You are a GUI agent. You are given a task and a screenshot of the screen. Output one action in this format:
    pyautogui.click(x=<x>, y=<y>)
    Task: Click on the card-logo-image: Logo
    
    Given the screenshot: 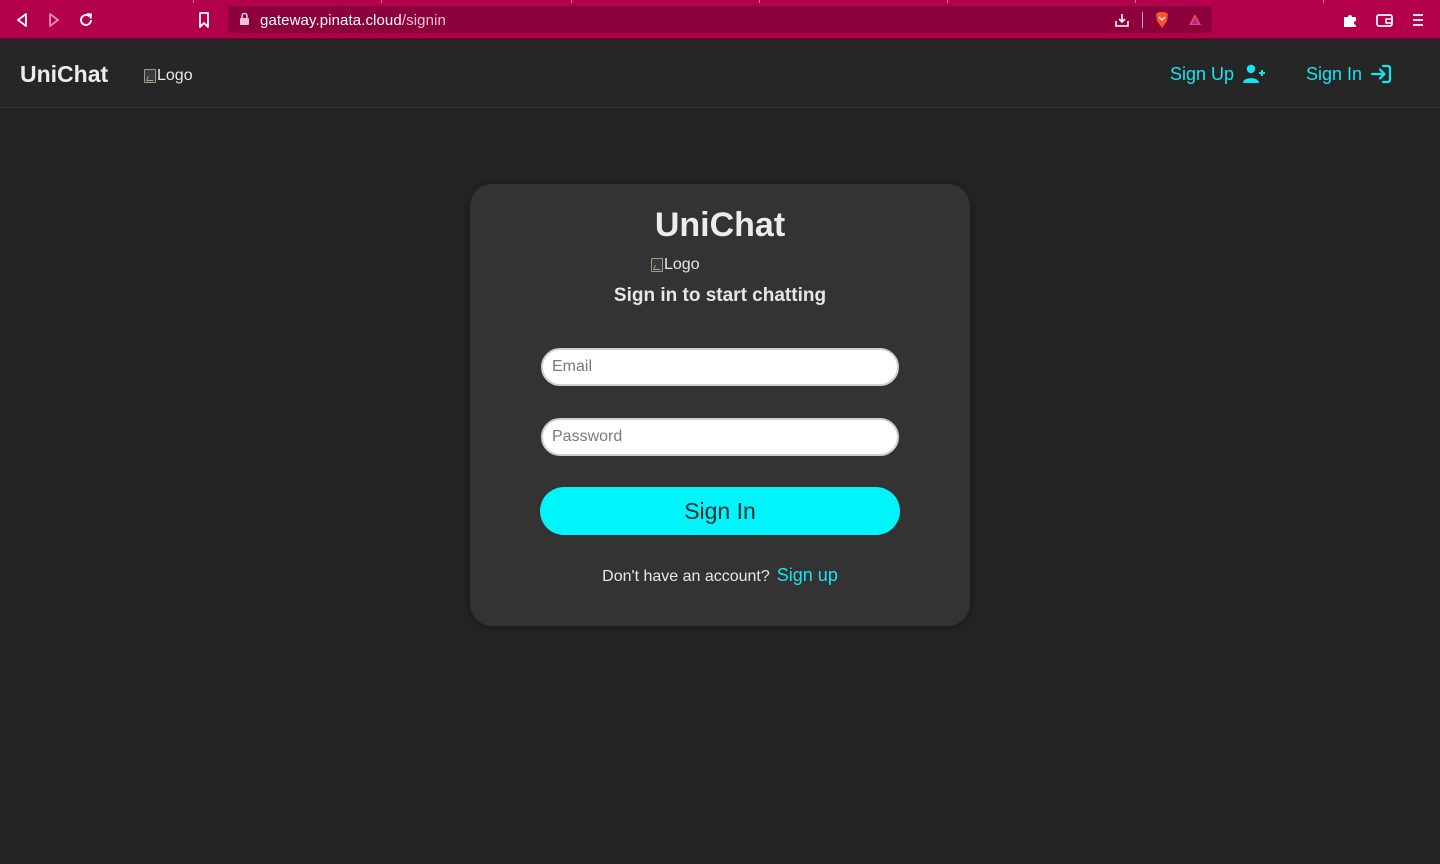 What is the action you would take?
    pyautogui.click(x=675, y=265)
    